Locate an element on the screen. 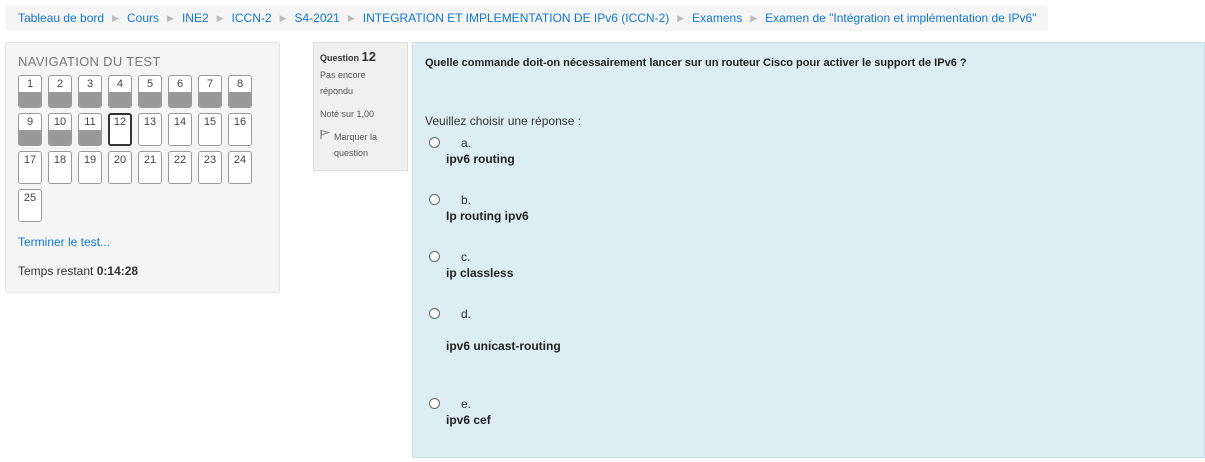 The height and width of the screenshot is (462, 1205). question-nav-number: 22 is located at coordinates (180, 160).